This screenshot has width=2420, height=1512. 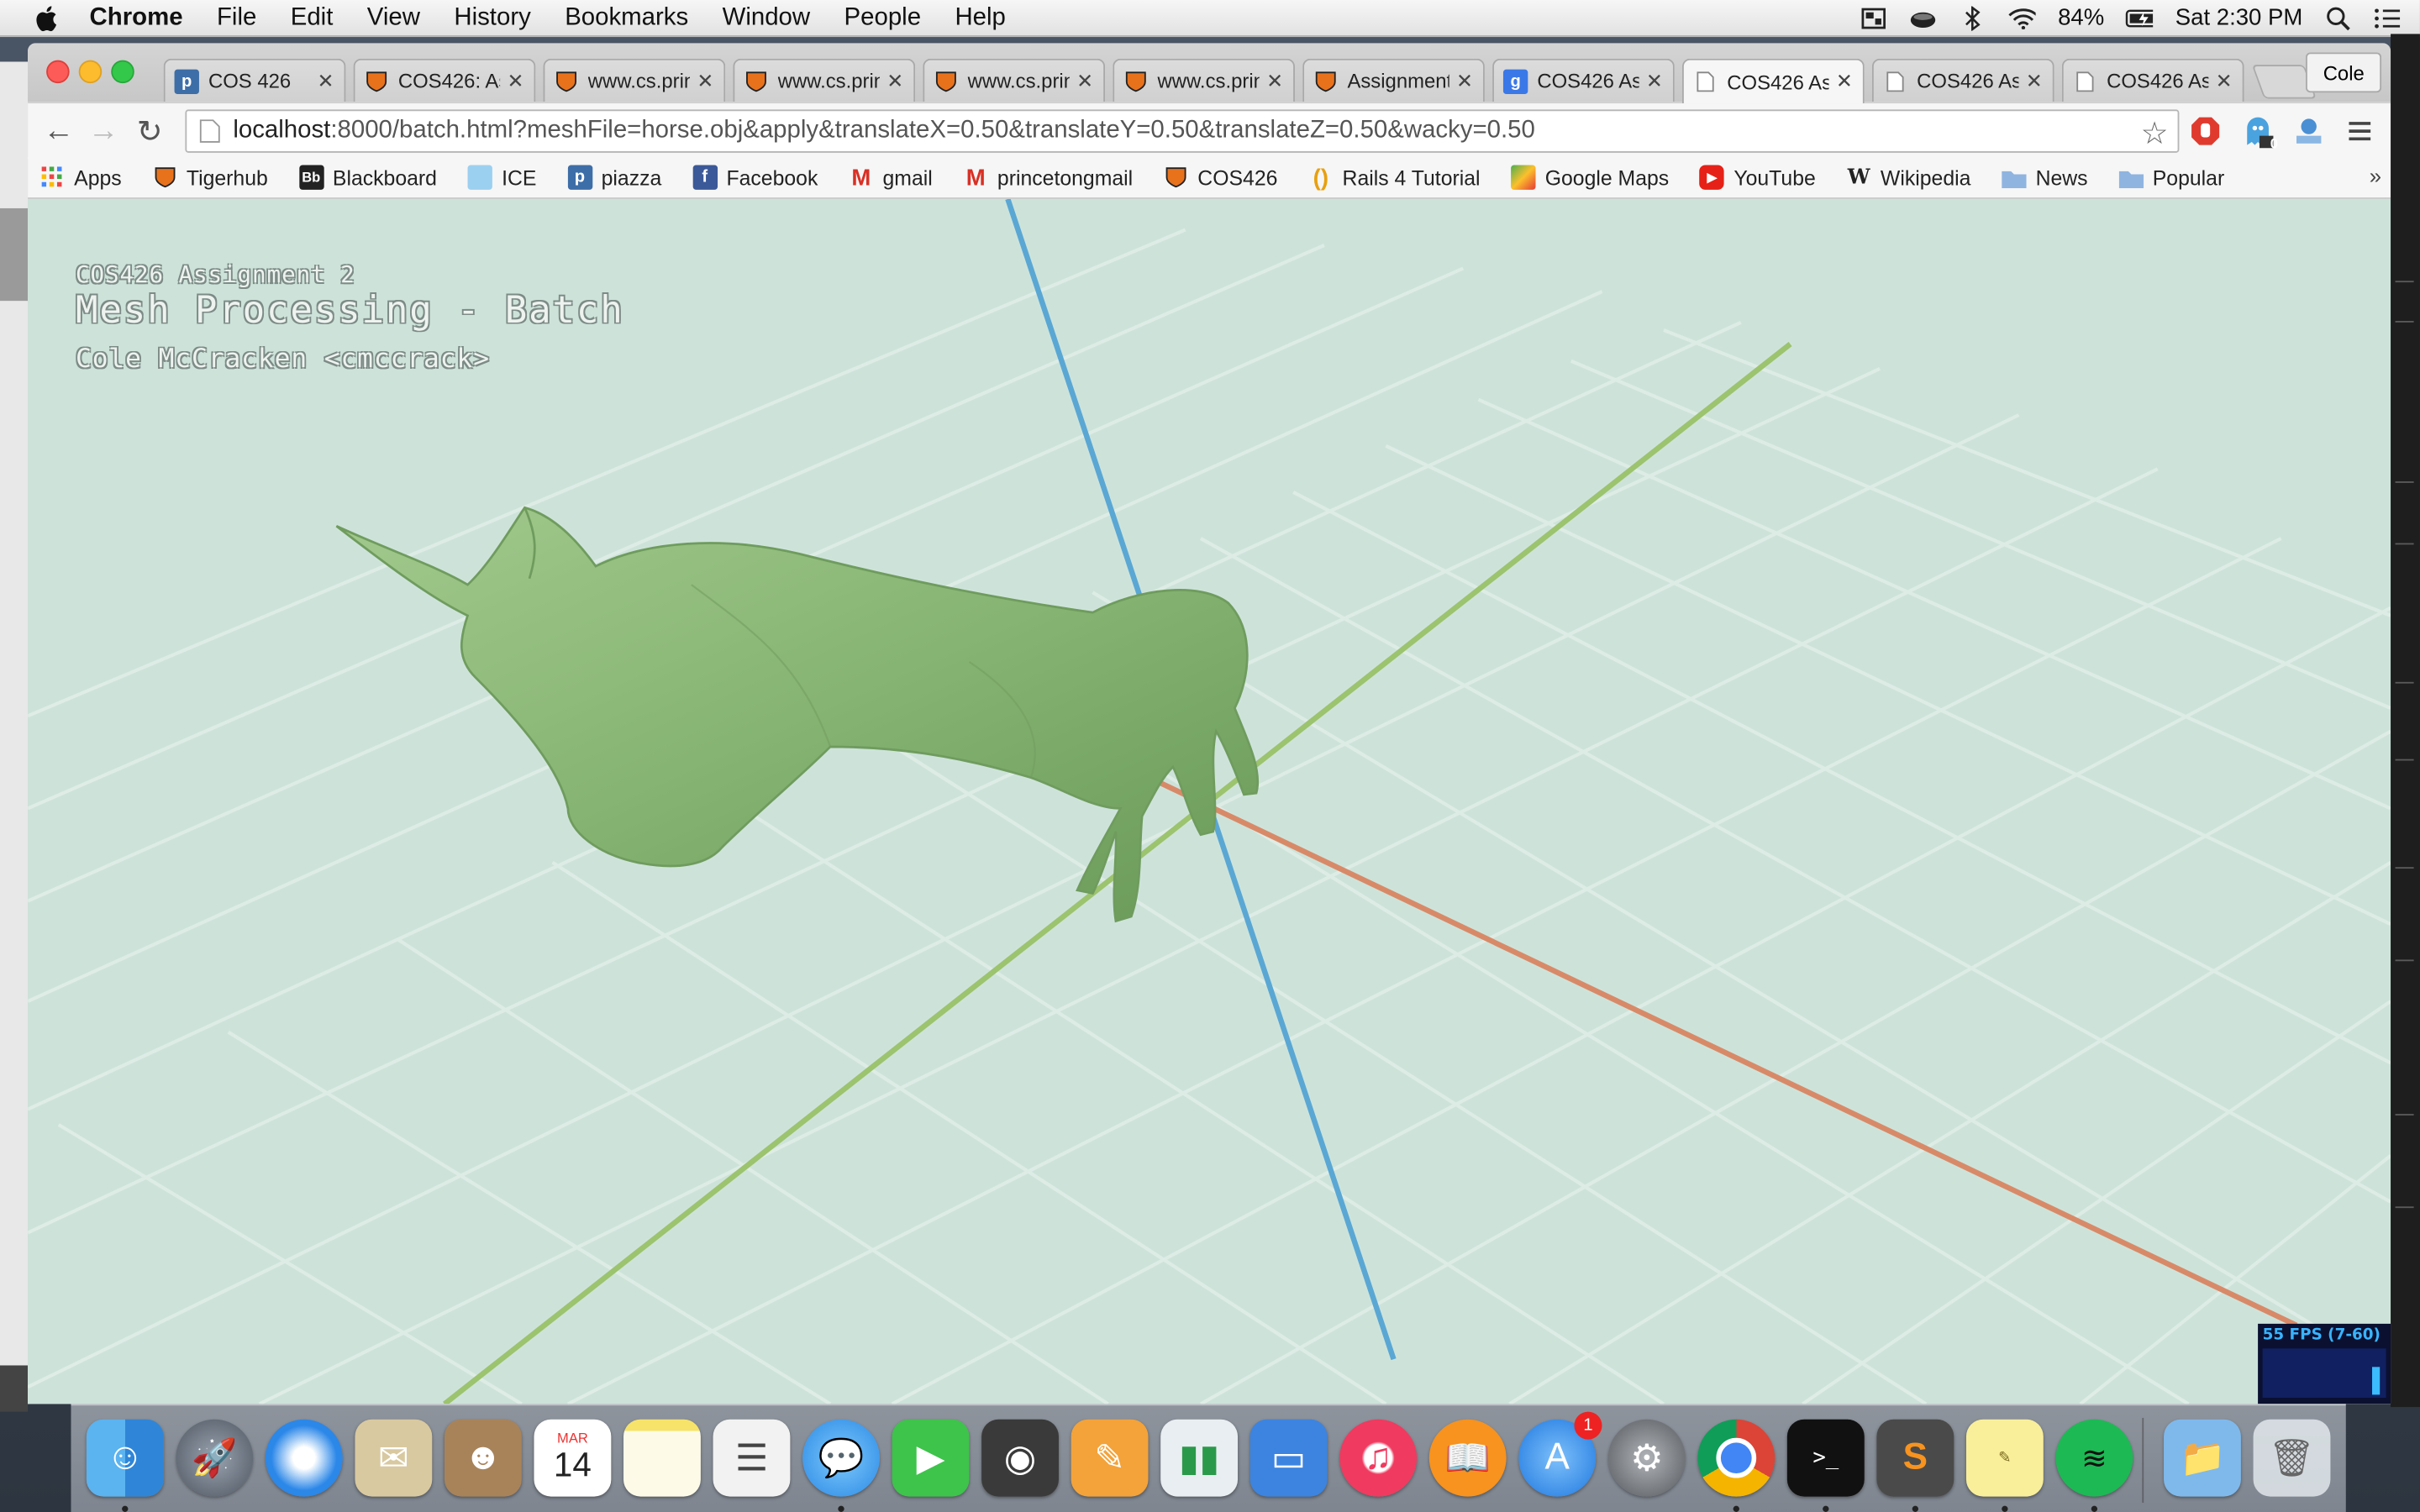 What do you see at coordinates (2344, 72) in the screenshot?
I see `profile-button: Cole` at bounding box center [2344, 72].